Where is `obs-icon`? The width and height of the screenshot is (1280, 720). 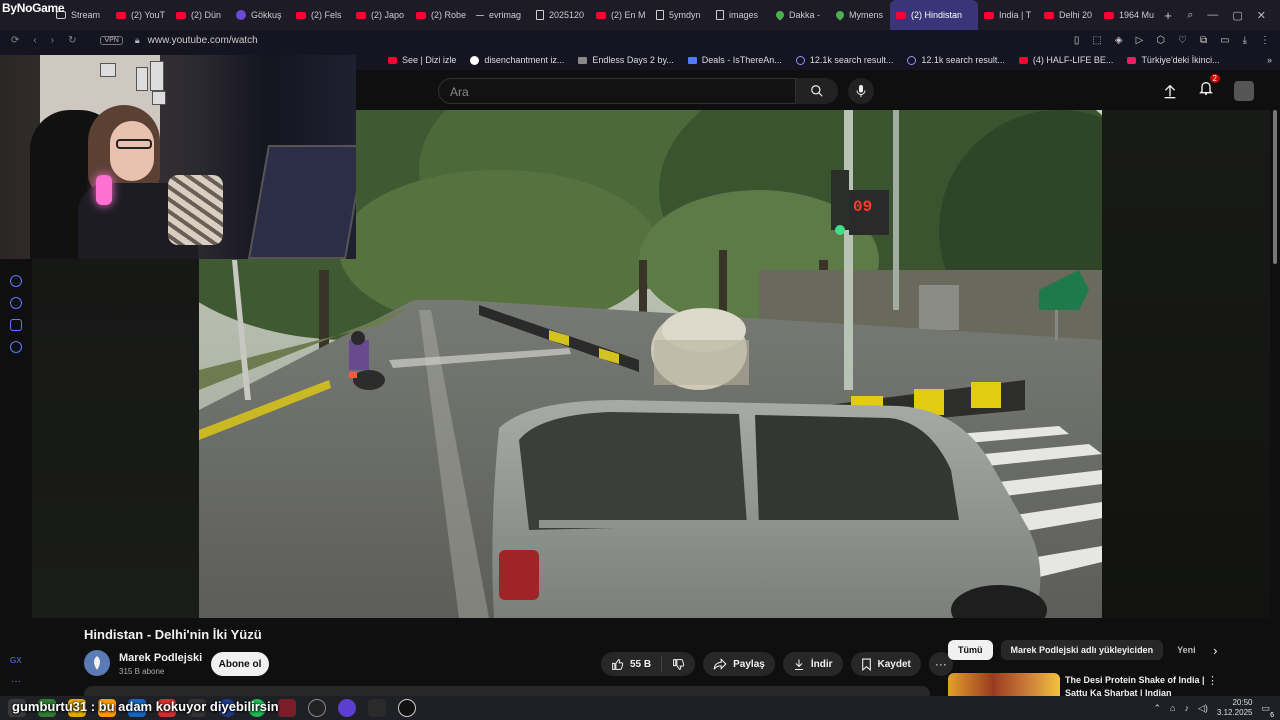 obs-icon is located at coordinates (317, 708).